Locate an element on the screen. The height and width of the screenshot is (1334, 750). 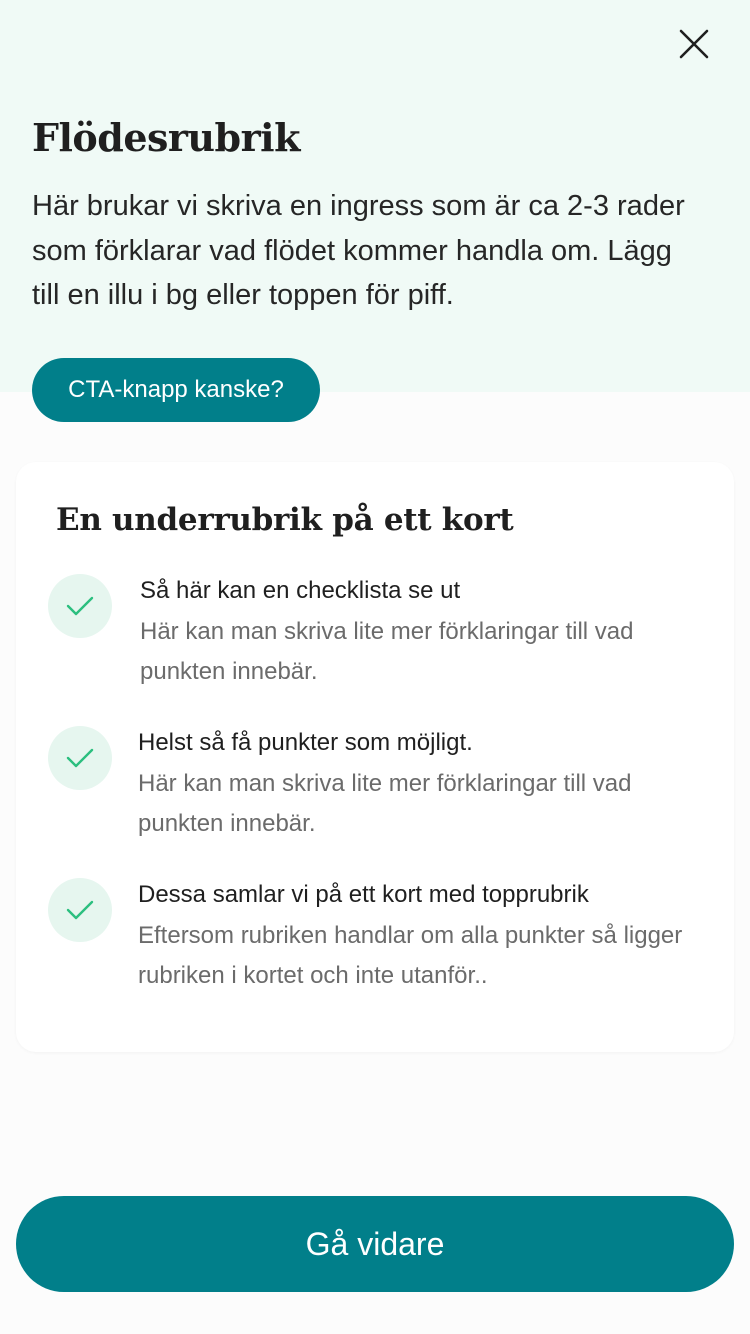
cta-button: CTA-knapp kanske? is located at coordinates (176, 390).